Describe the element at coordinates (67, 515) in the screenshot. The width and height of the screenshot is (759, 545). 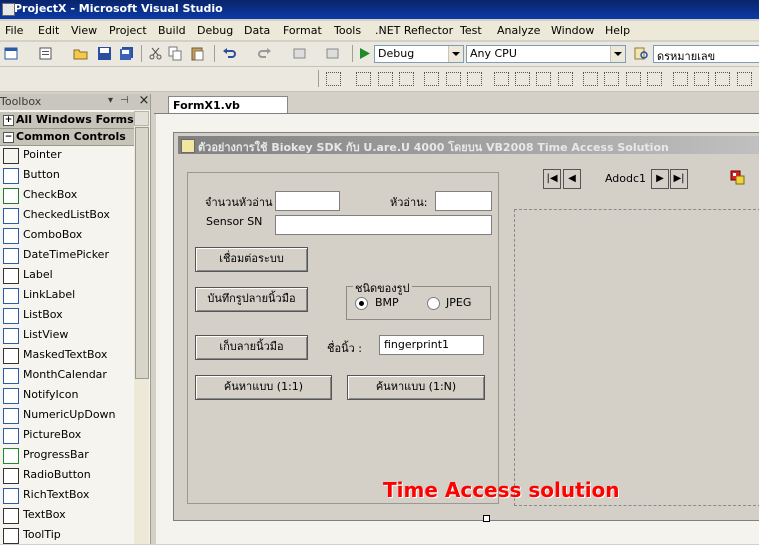
I see `toolbox-item-textbox: TextBox` at that location.